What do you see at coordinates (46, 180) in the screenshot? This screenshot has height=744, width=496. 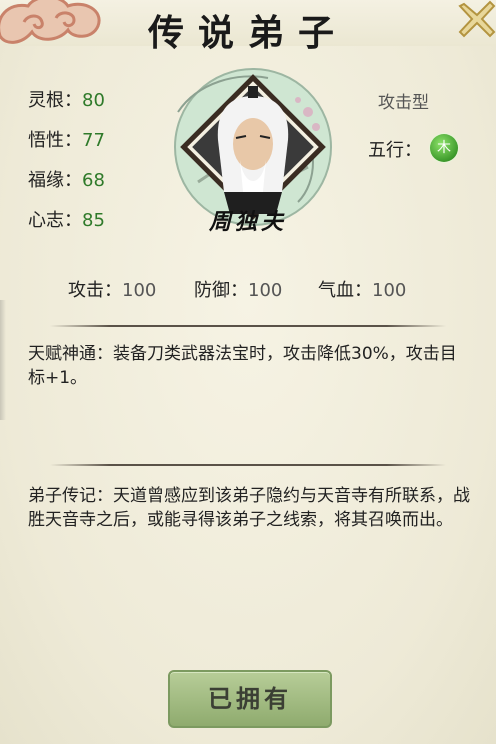 I see `stat-label: 福缘` at bounding box center [46, 180].